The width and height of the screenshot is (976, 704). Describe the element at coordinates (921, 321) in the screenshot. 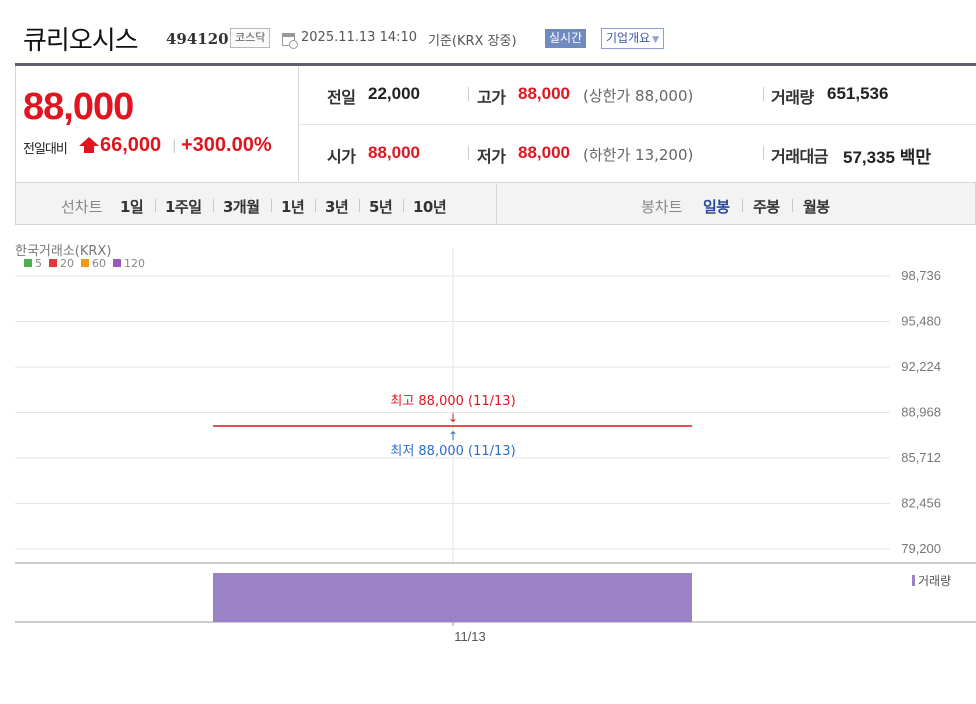

I see `y-tick-label: 95,480` at that location.